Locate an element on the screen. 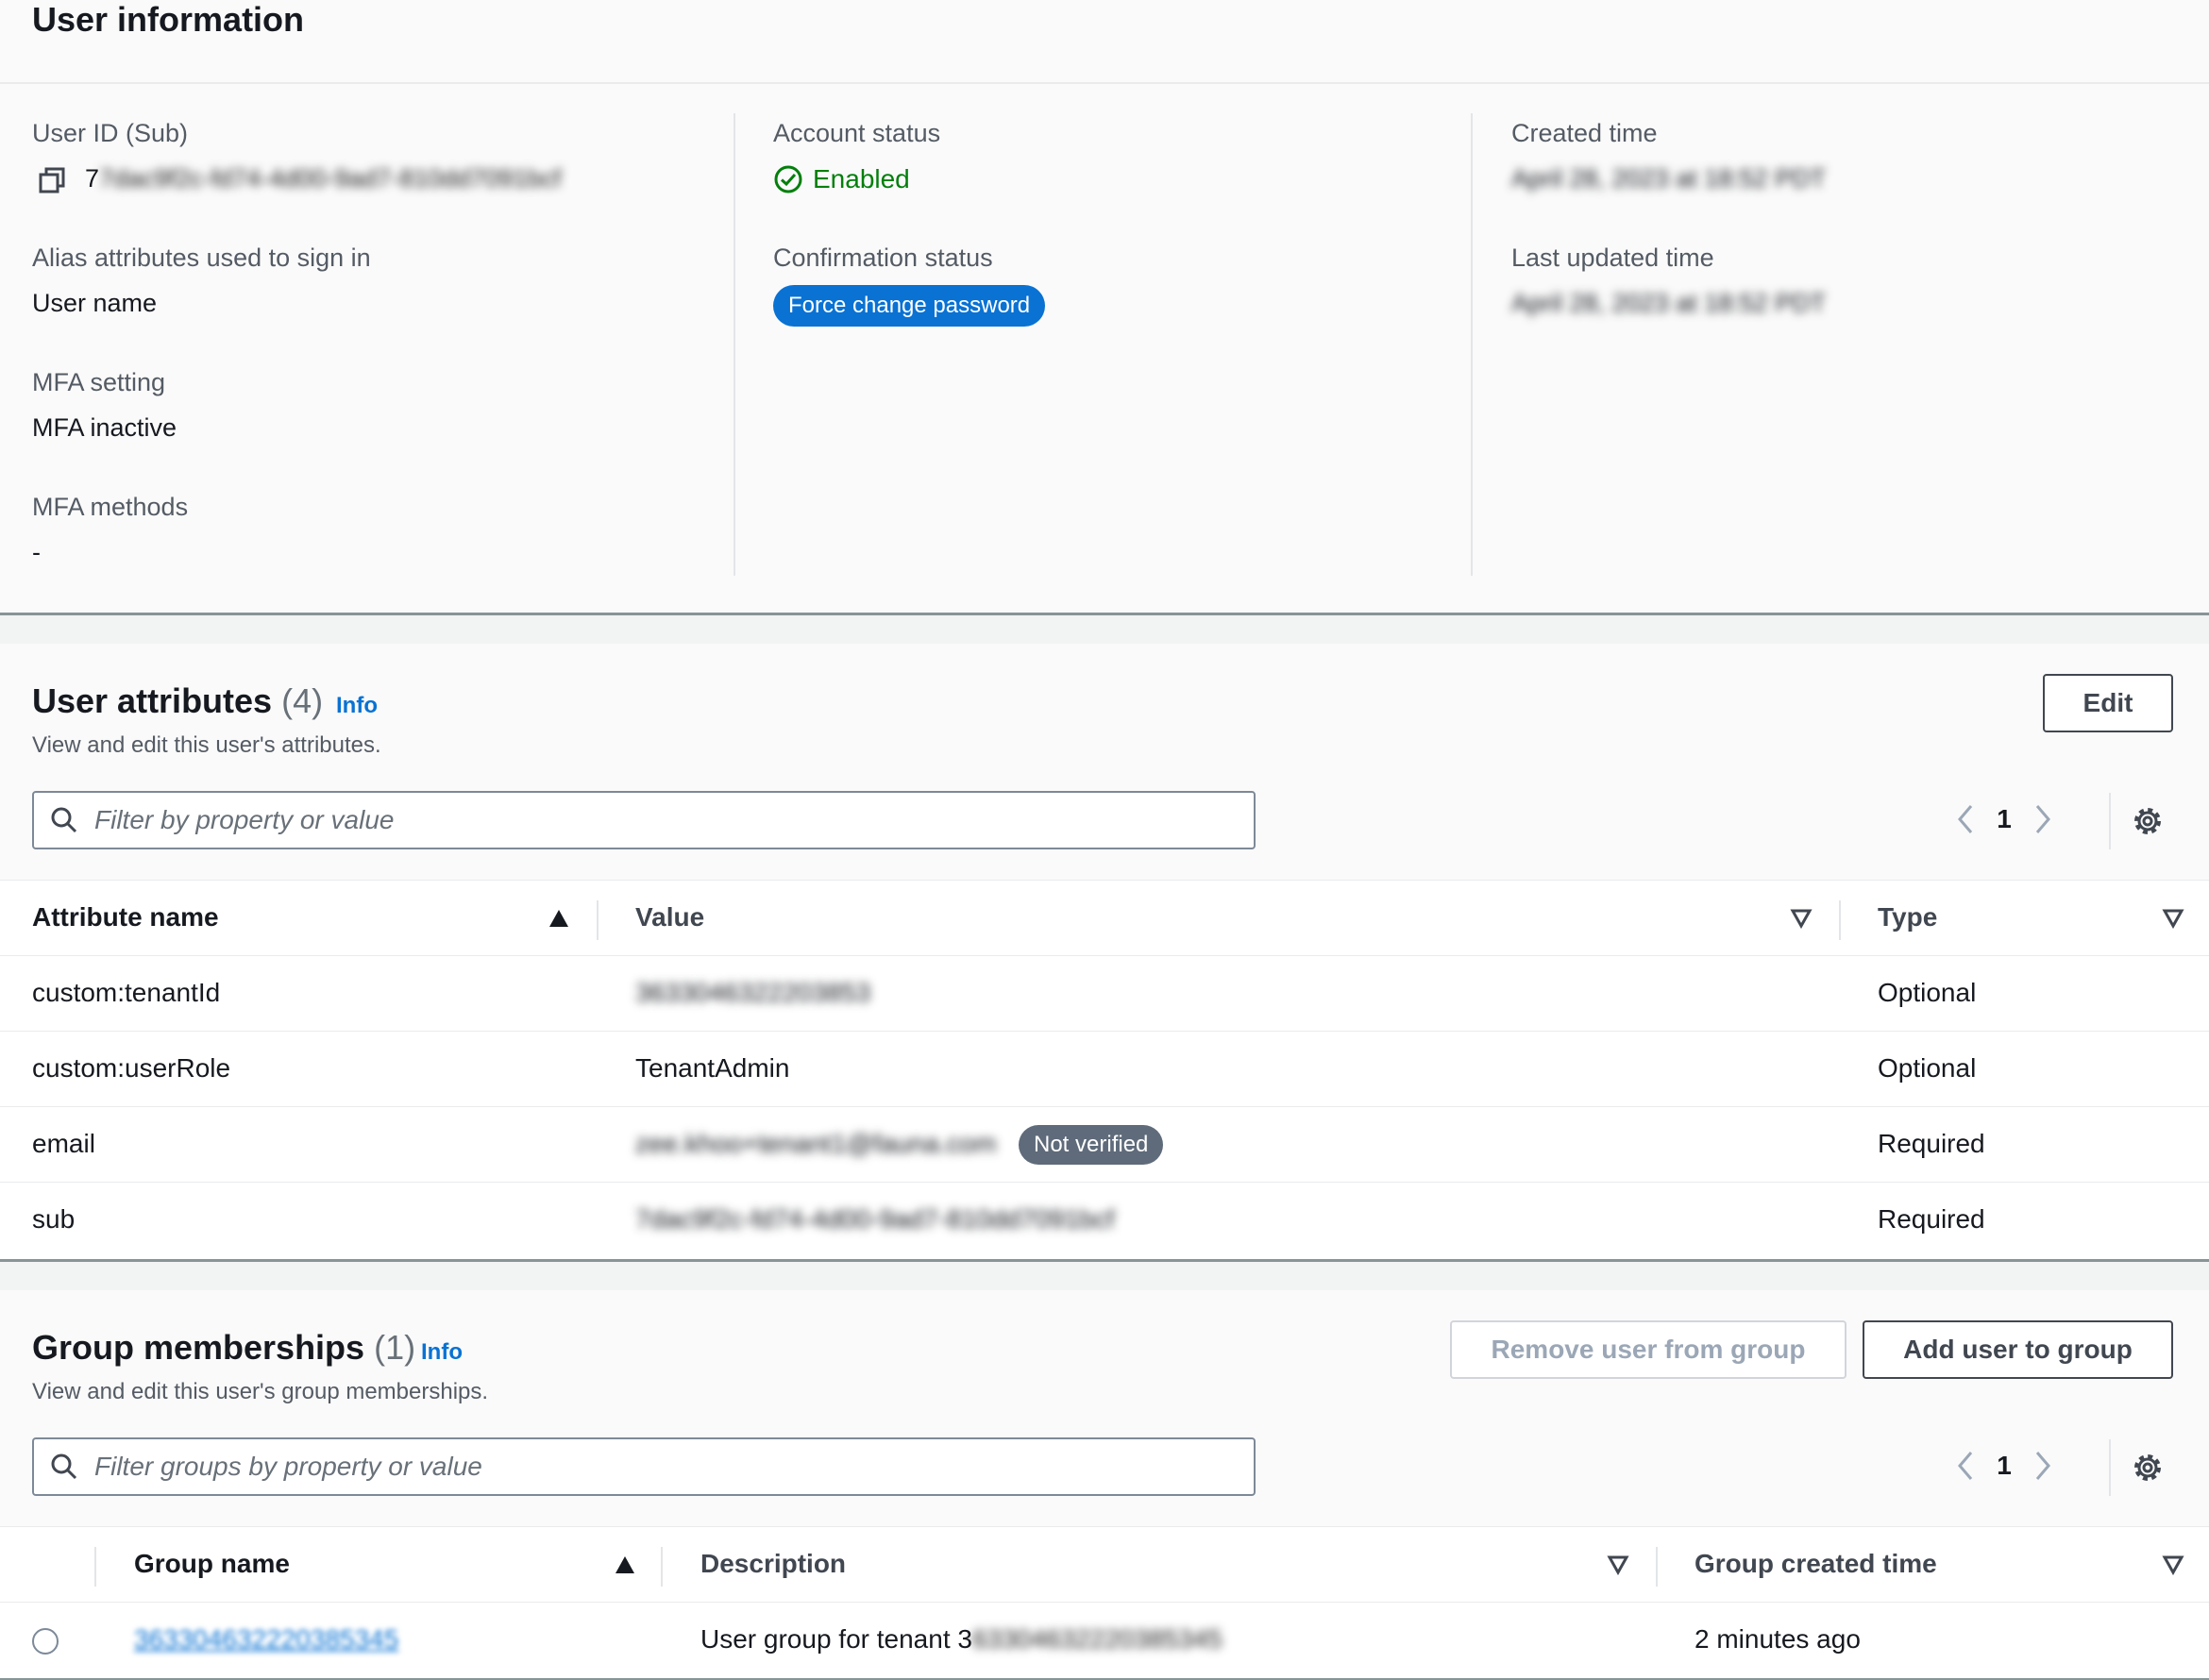  user-id-label: User ID (Sub) is located at coordinates (110, 133).